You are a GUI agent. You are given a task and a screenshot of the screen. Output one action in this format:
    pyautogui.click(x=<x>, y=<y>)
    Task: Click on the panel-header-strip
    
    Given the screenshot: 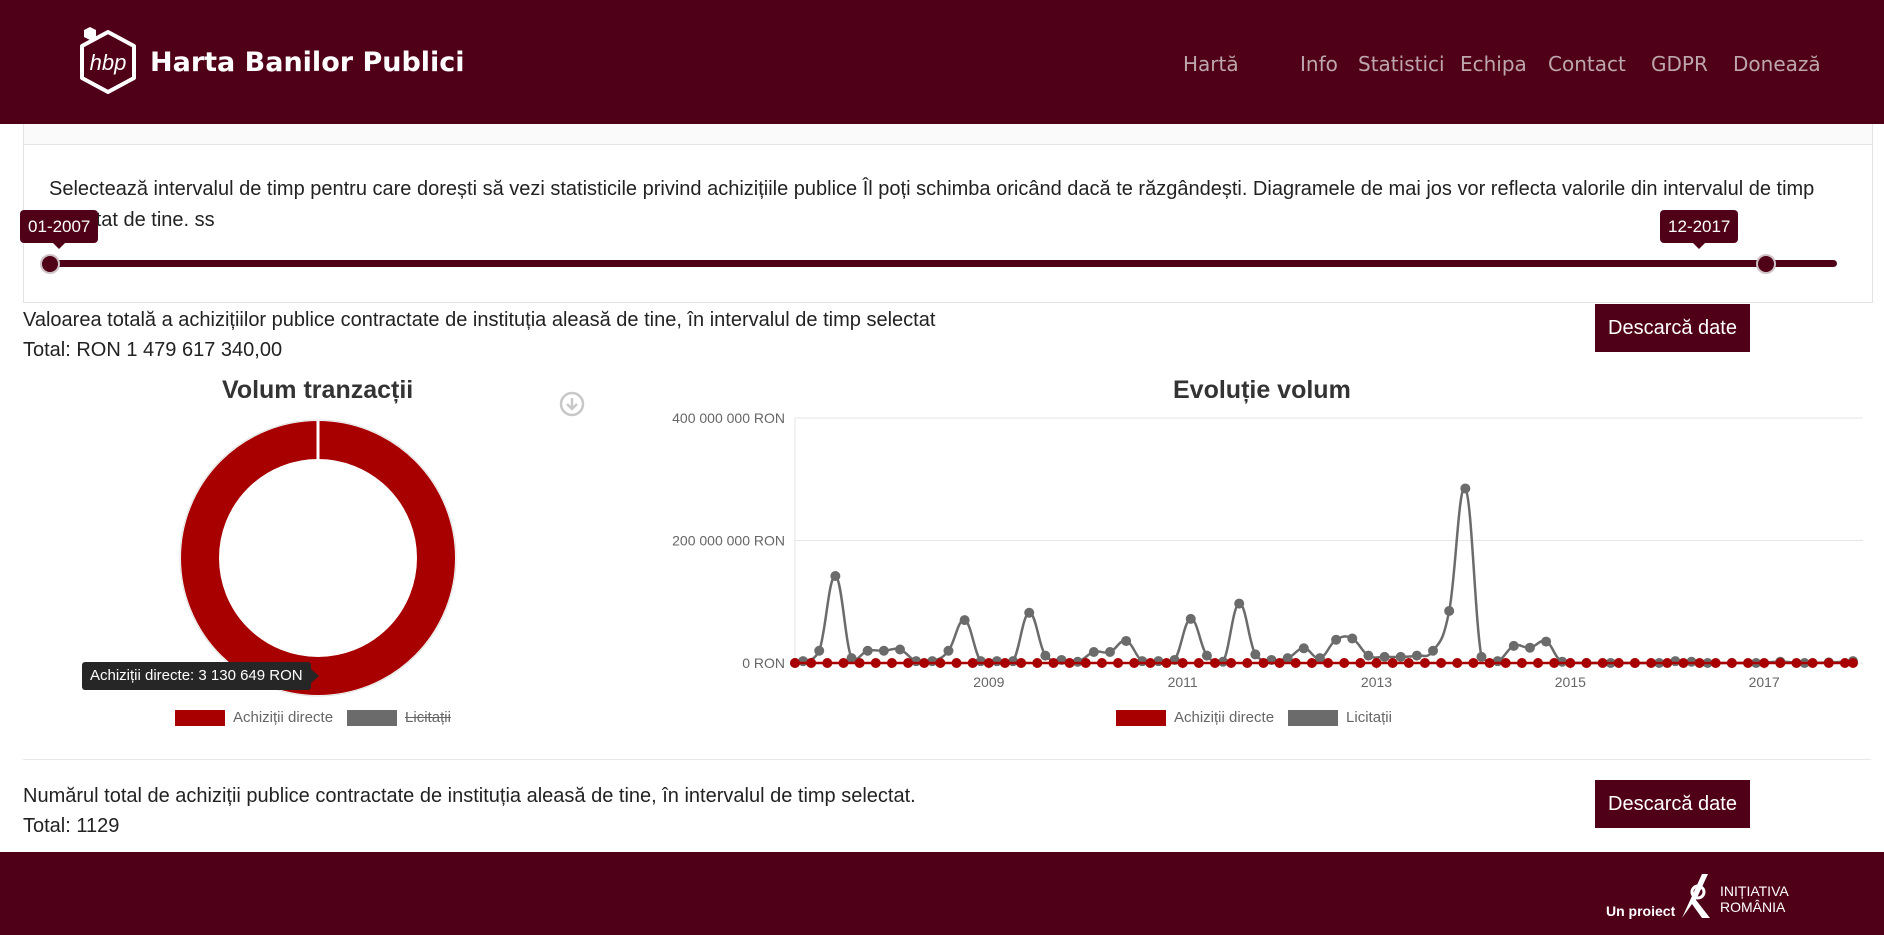 What is the action you would take?
    pyautogui.click(x=948, y=134)
    